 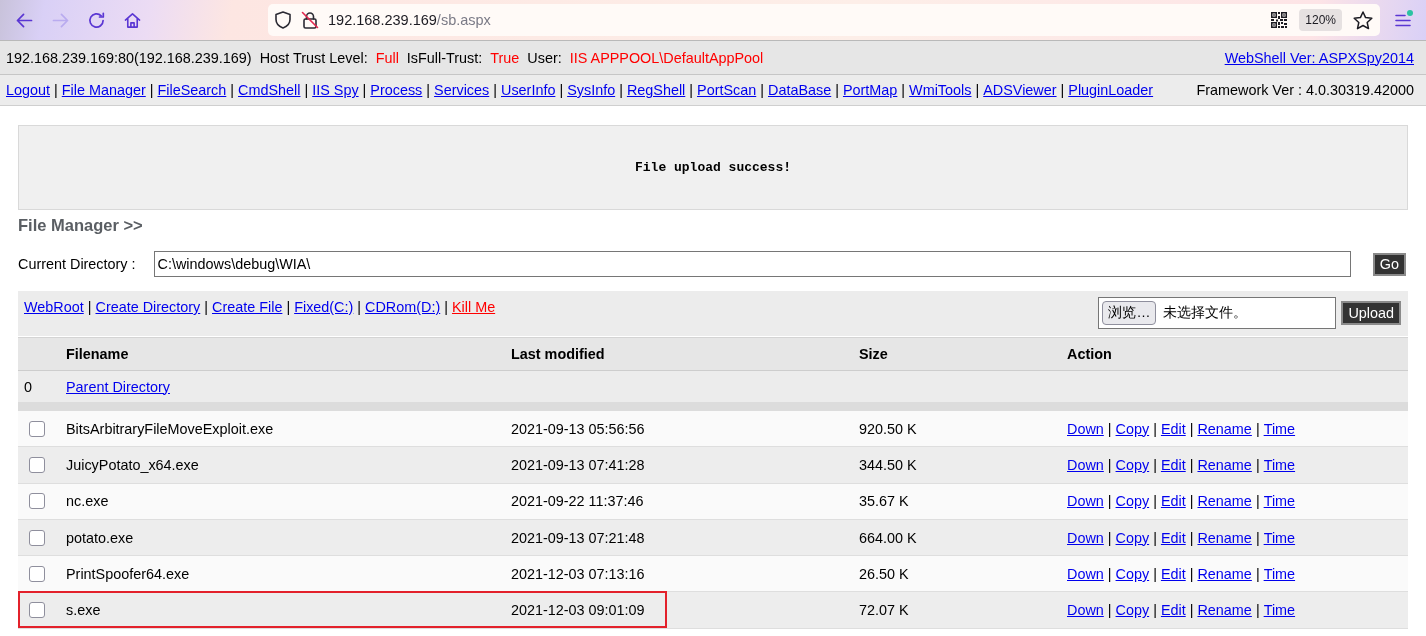 What do you see at coordinates (870, 90) in the screenshot?
I see `nav-link: PortMap` at bounding box center [870, 90].